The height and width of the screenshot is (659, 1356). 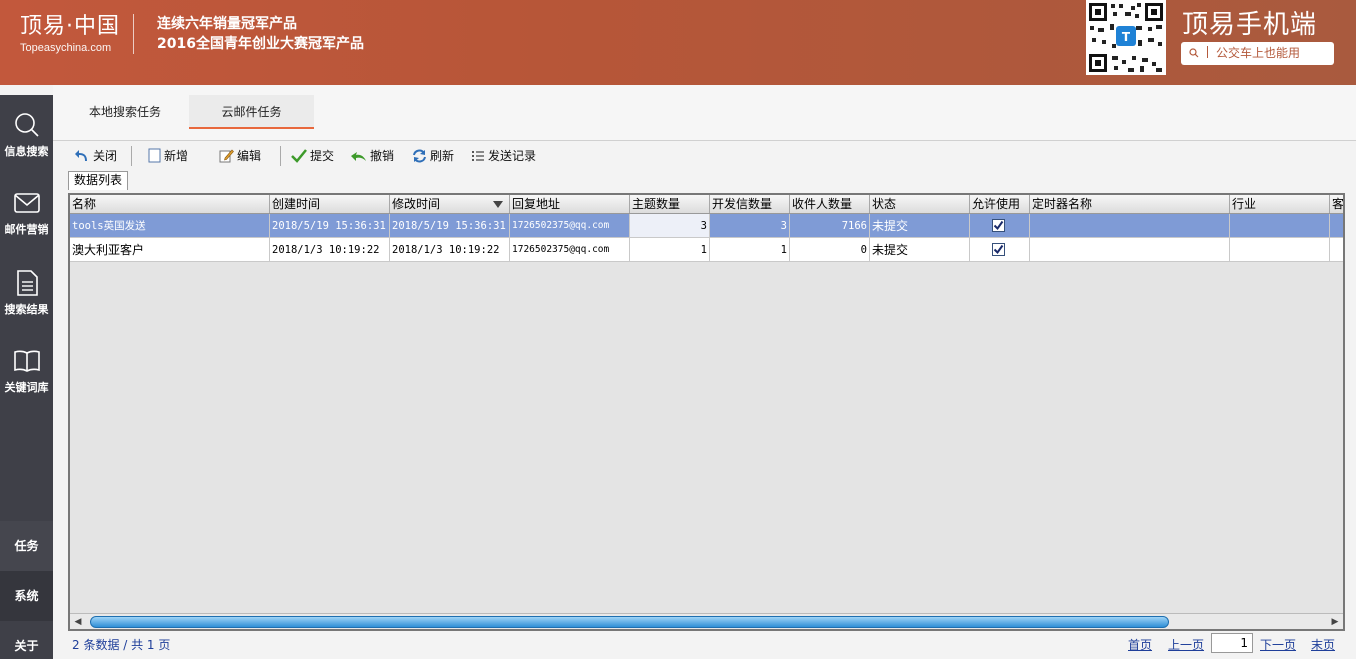 I want to click on add-label: 新增, so click(x=176, y=156).